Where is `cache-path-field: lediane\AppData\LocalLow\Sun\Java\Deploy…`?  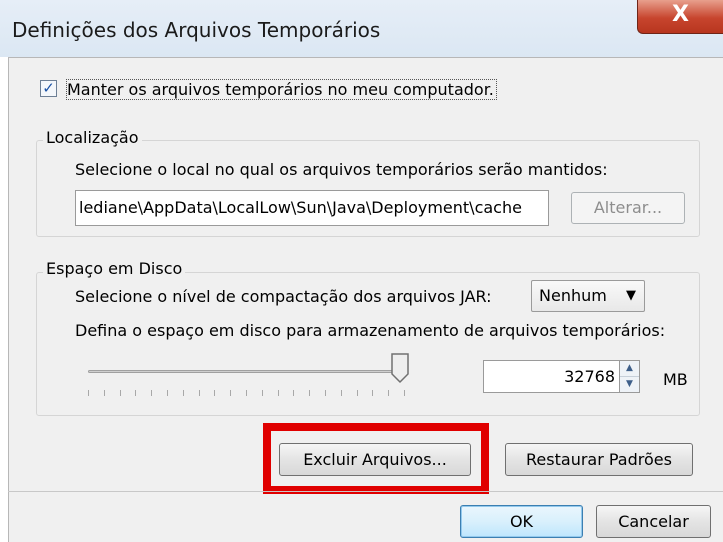
cache-path-field: lediane\AppData\LocalLow\Sun\Java\Deploy… is located at coordinates (312, 208).